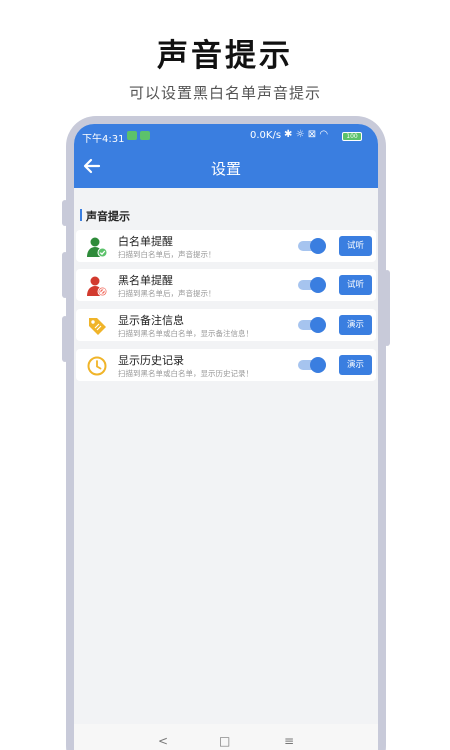 This screenshot has width=450, height=750. Describe the element at coordinates (167, 293) in the screenshot. I see `setting-description: 扫描到黑名单后，声音提示！` at that location.